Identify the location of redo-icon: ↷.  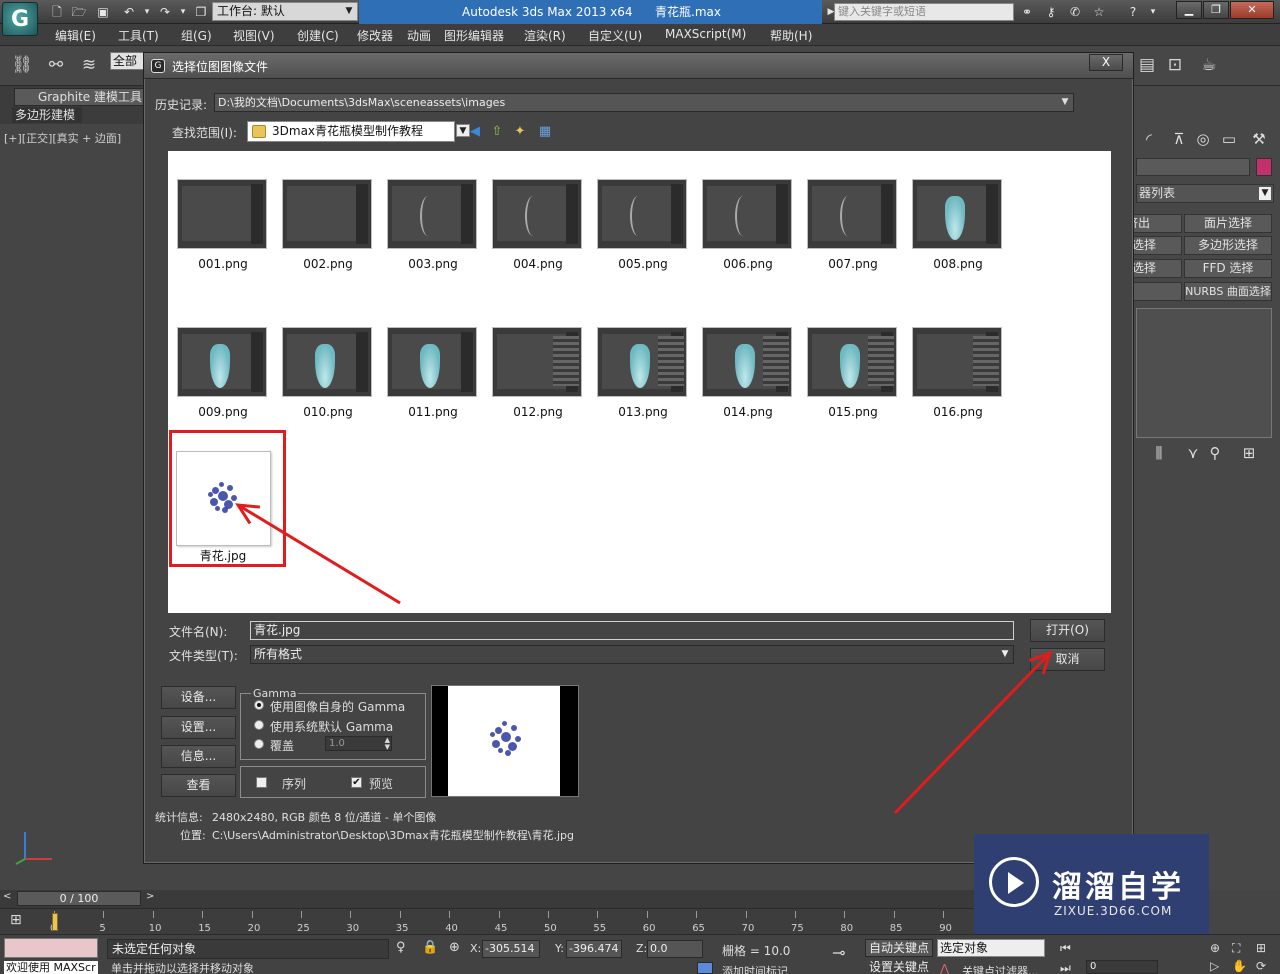
(165, 12).